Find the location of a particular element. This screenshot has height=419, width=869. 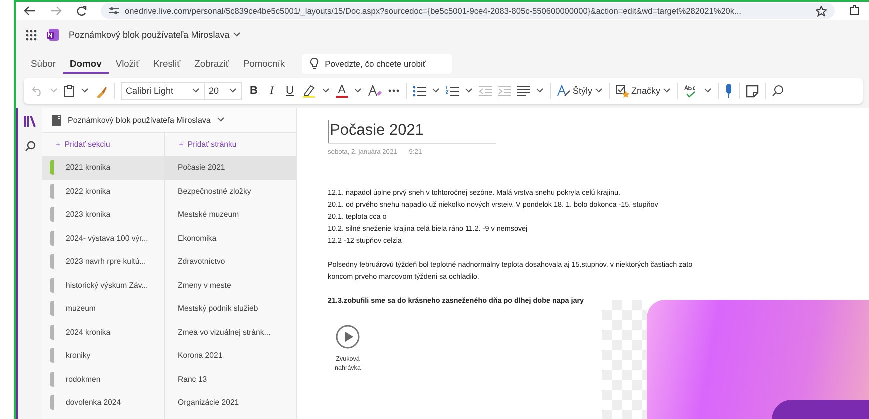

bullet-list-icon is located at coordinates (419, 91).